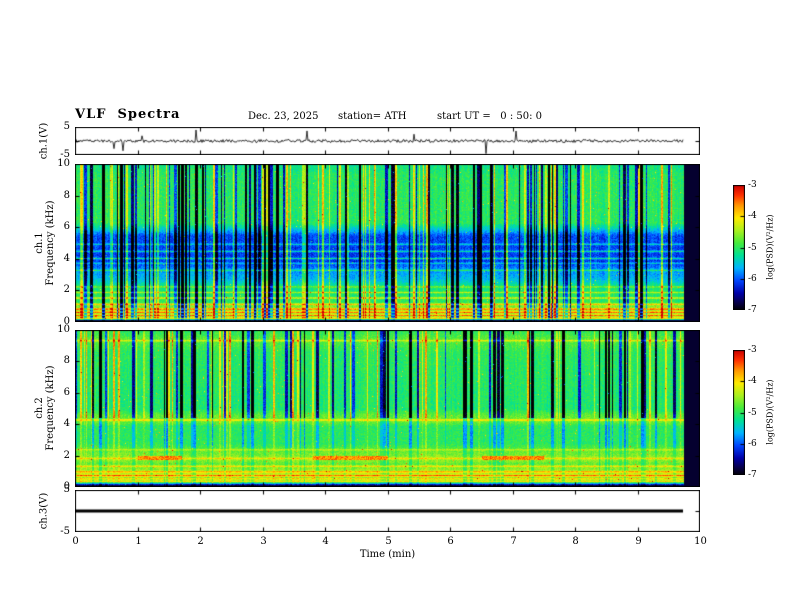 Image resolution: width=792 pixels, height=612 pixels. What do you see at coordinates (50, 408) in the screenshot?
I see `spec2-frequency-label: Frequency (kHz)` at bounding box center [50, 408].